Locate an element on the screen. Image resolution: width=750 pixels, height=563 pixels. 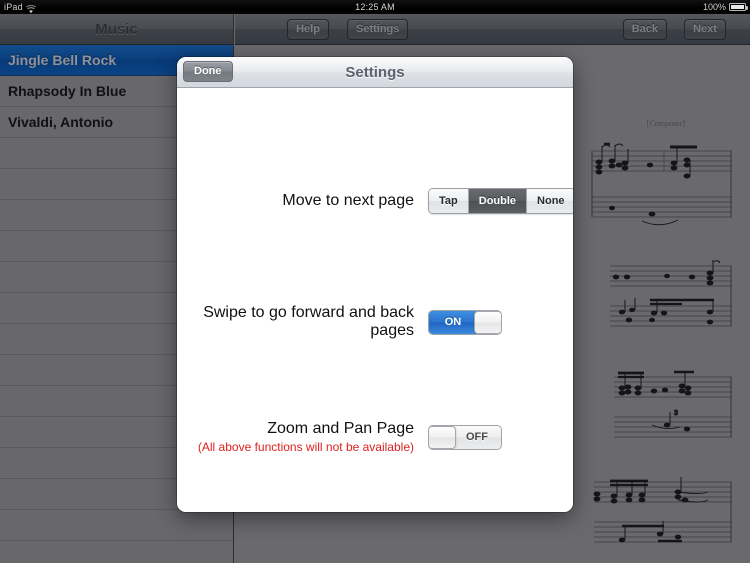
back-button: Back is located at coordinates (644, 29).